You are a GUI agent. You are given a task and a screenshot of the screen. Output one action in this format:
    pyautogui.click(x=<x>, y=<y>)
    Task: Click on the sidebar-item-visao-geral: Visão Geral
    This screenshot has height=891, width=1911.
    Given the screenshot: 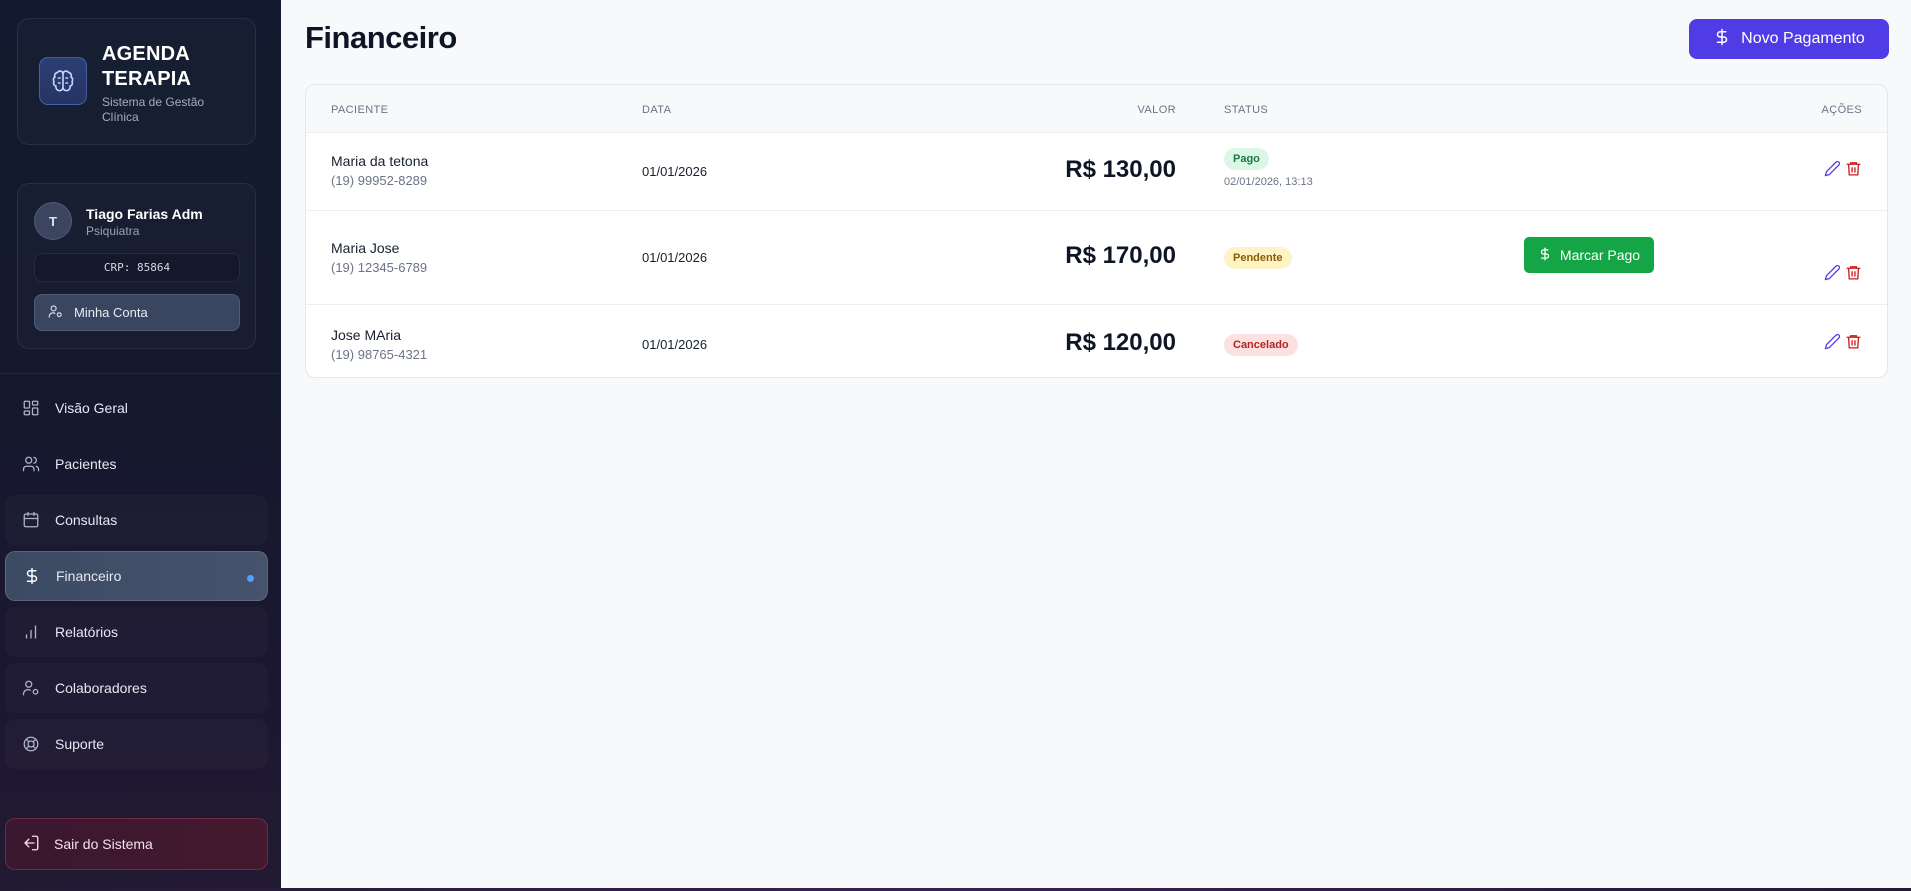 What is the action you would take?
    pyautogui.click(x=136, y=408)
    